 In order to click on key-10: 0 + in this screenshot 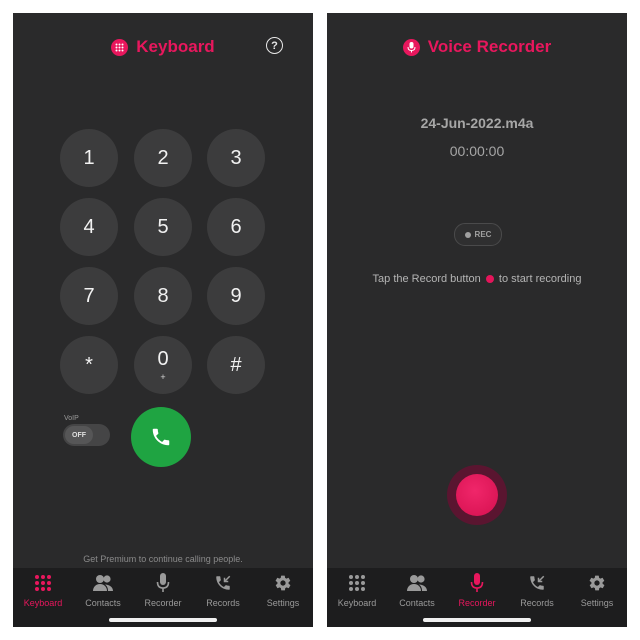, I will do `click(163, 365)`.